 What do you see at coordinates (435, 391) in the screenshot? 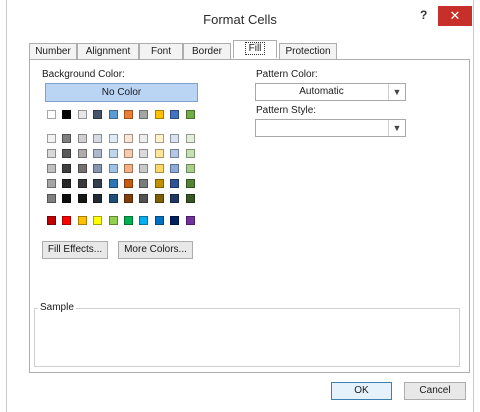
I see `cancel-button: Cancel` at bounding box center [435, 391].